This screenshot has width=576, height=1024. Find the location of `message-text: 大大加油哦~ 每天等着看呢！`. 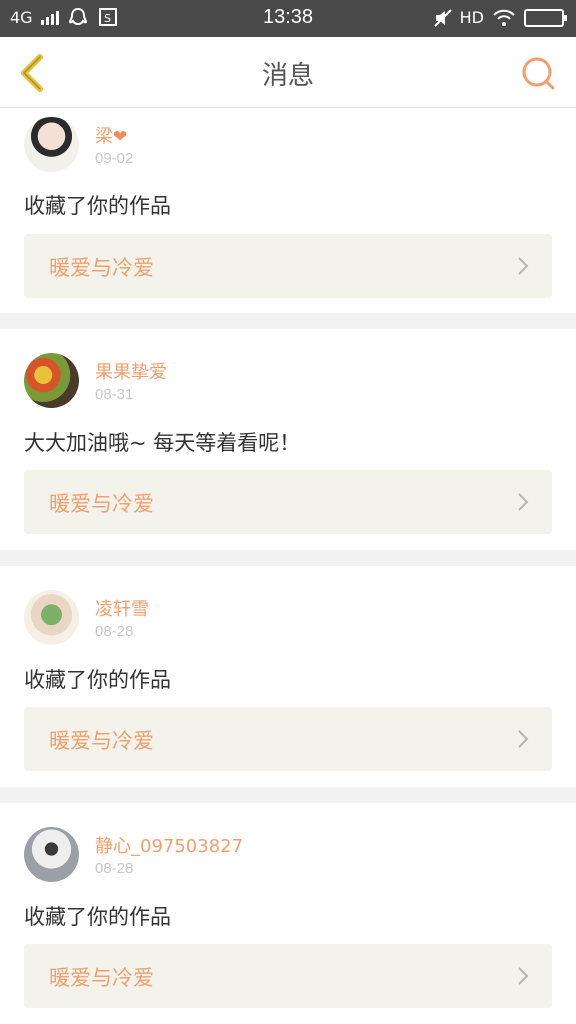

message-text: 大大加油哦~ 每天等着看呢！ is located at coordinates (162, 443).